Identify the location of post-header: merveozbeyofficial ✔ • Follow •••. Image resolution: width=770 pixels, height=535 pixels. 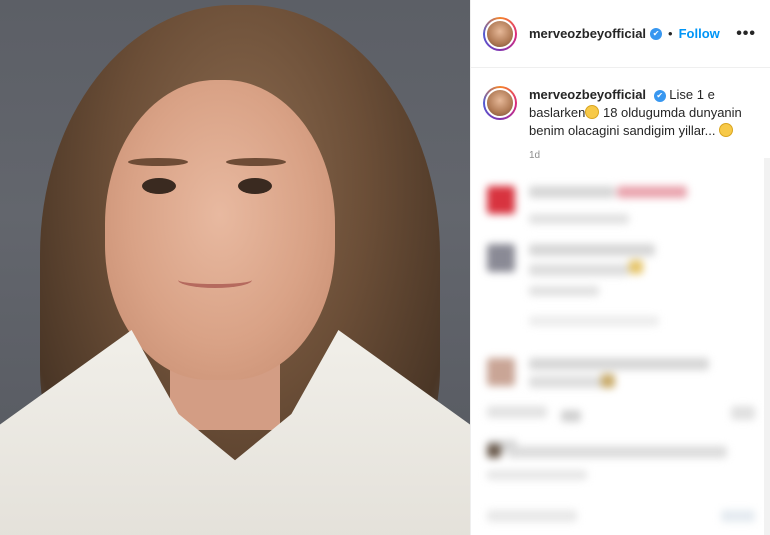
(620, 34).